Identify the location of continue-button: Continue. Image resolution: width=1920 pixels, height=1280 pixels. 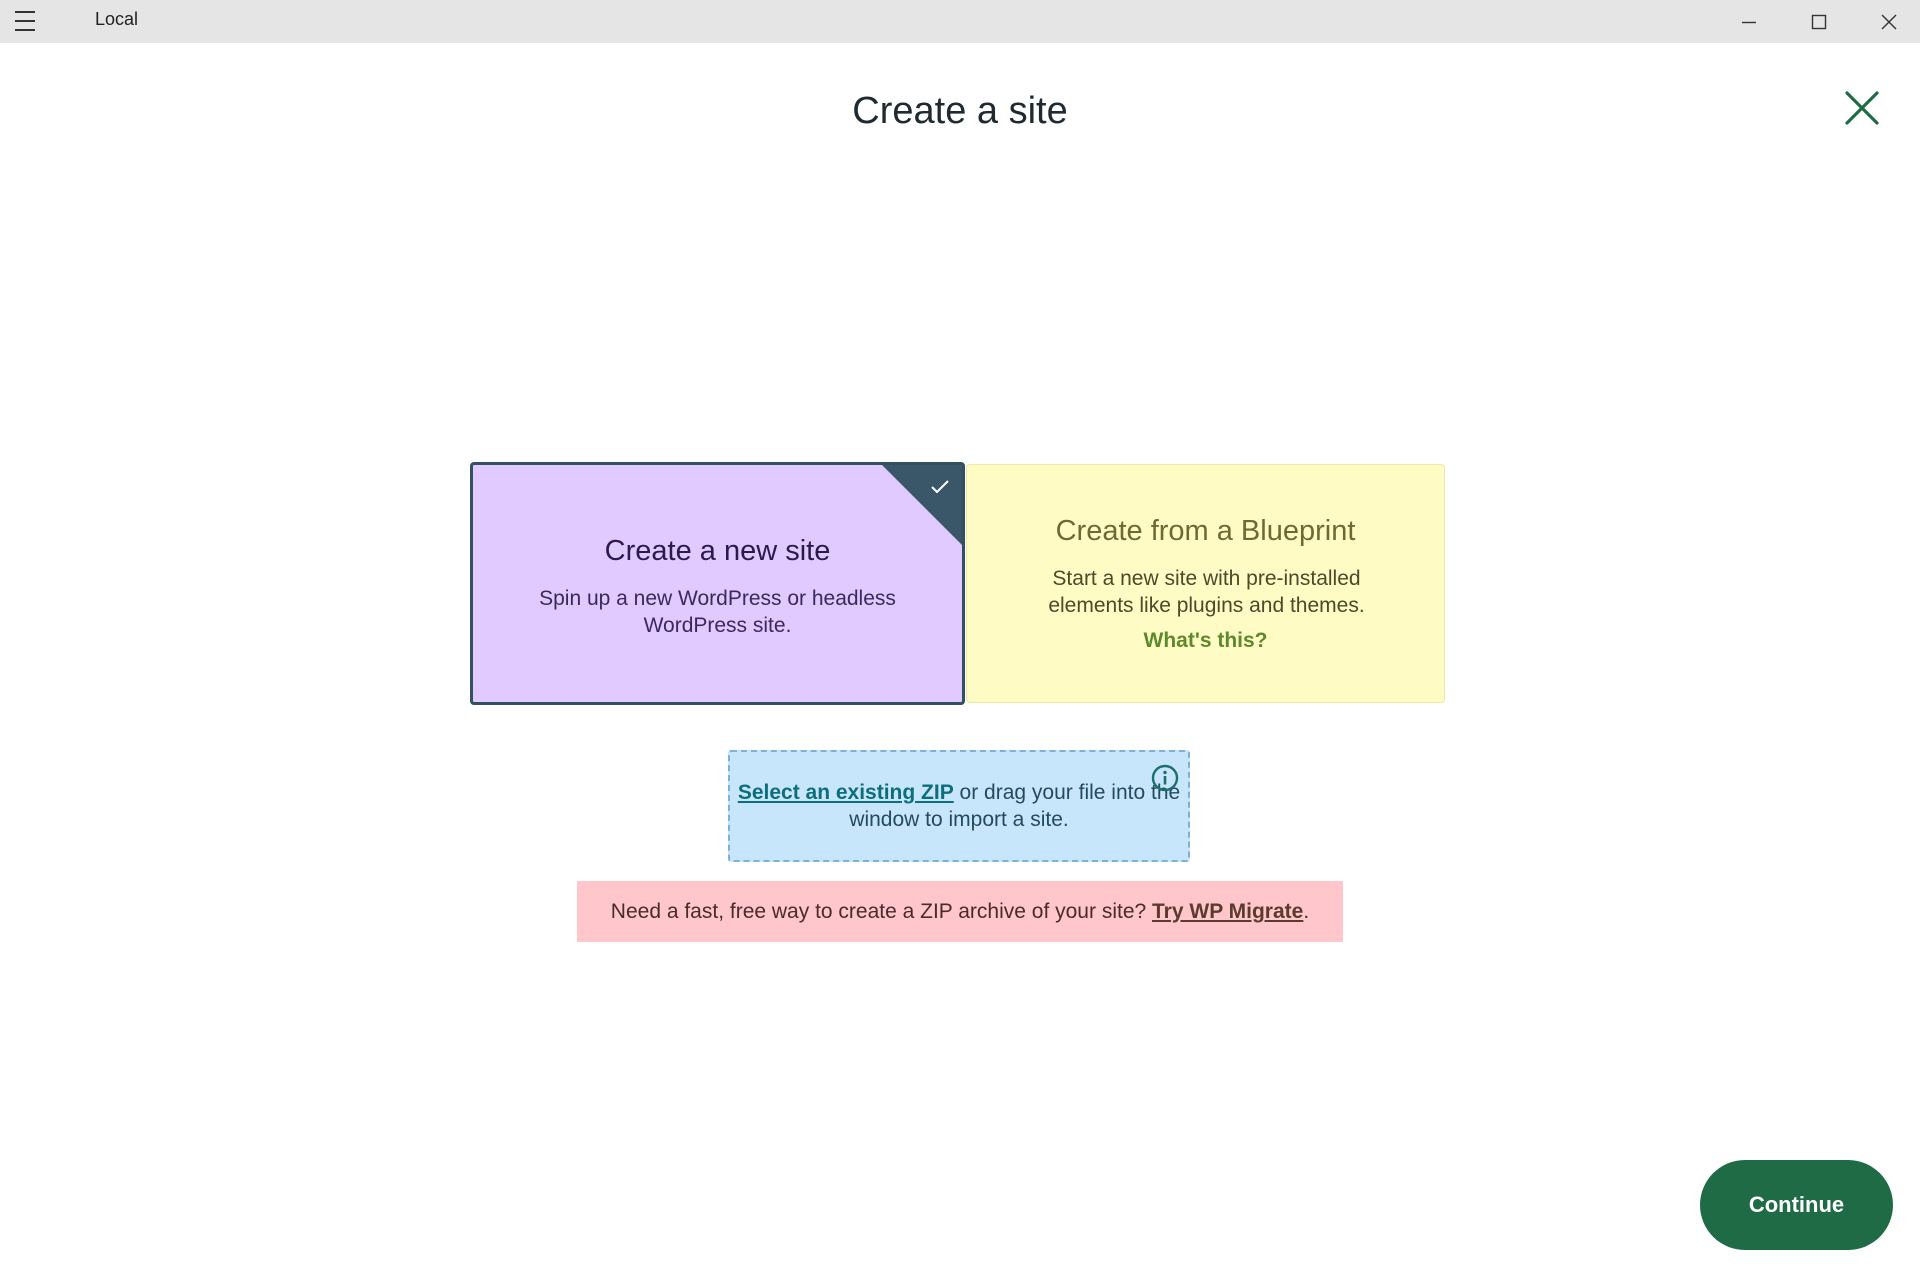
(1796, 1205).